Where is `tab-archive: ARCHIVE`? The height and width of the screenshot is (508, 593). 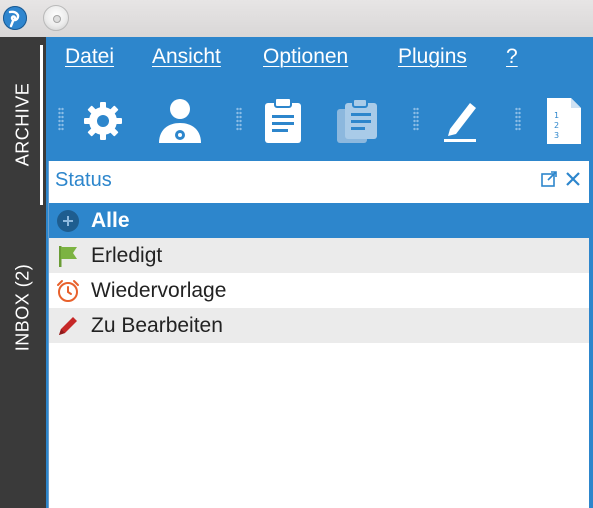
tab-archive: ARCHIVE is located at coordinates (23, 124).